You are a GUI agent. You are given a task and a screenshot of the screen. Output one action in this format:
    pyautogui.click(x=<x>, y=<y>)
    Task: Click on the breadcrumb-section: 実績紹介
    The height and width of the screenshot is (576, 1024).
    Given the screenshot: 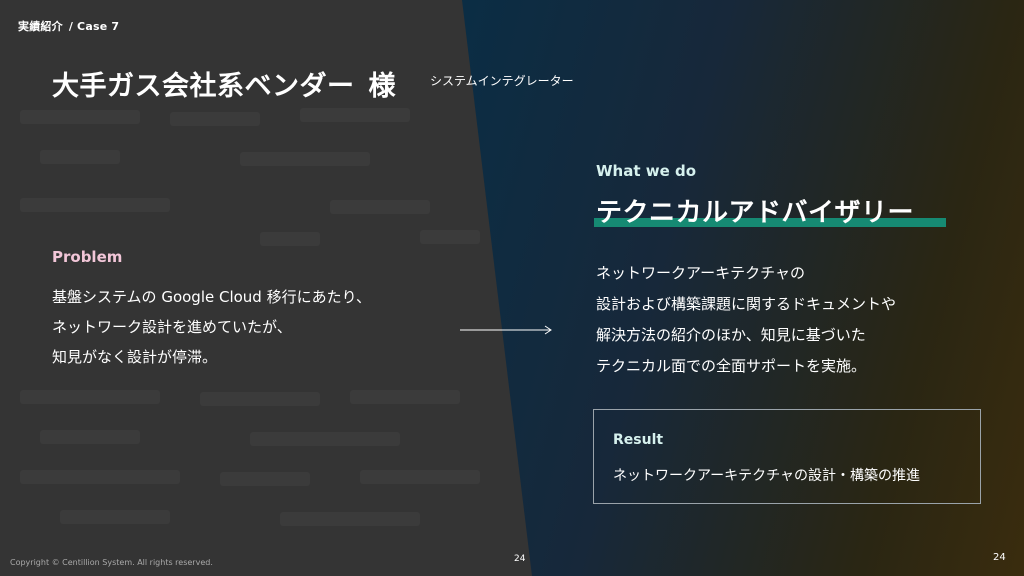 What is the action you would take?
    pyautogui.click(x=40, y=26)
    